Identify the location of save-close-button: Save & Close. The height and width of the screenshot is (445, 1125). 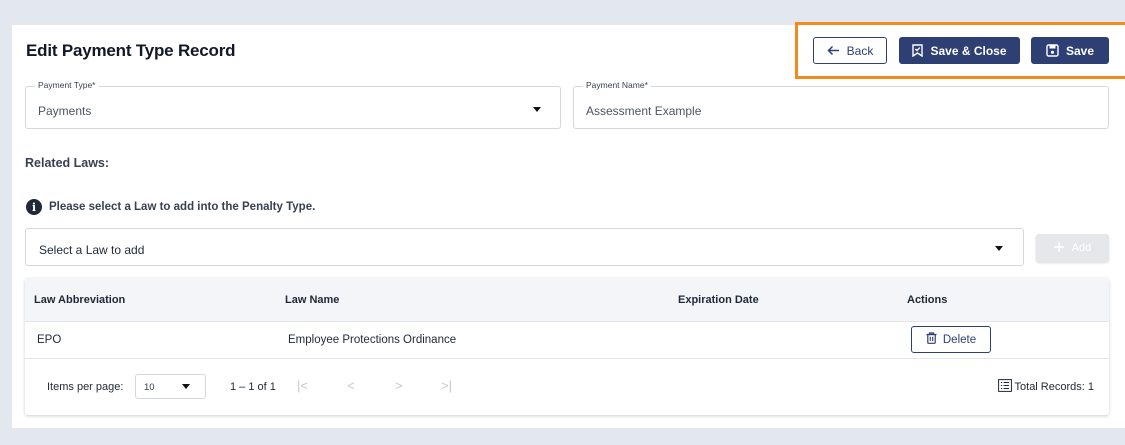
(959, 50).